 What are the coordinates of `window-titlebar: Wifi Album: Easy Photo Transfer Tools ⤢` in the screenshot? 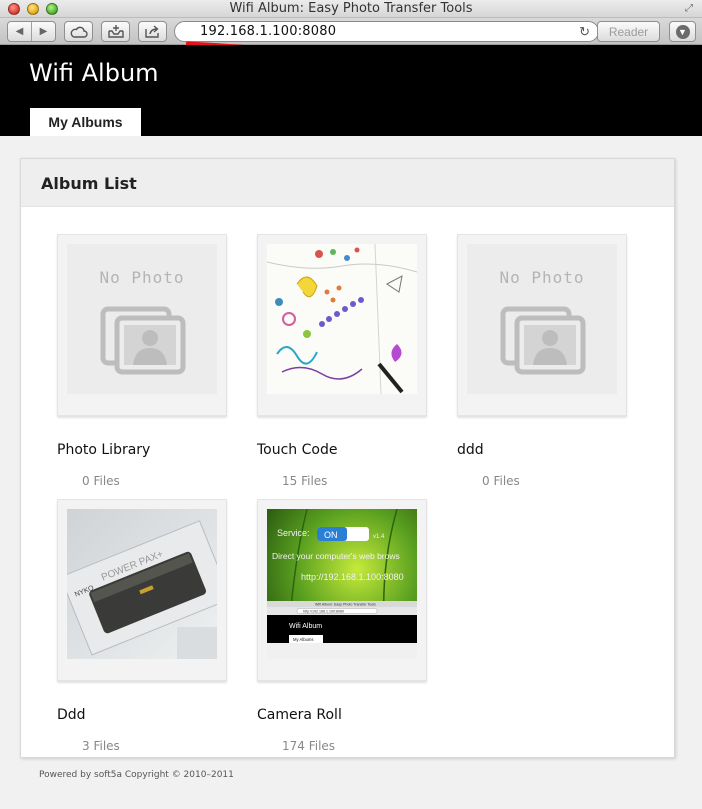 It's located at (351, 9).